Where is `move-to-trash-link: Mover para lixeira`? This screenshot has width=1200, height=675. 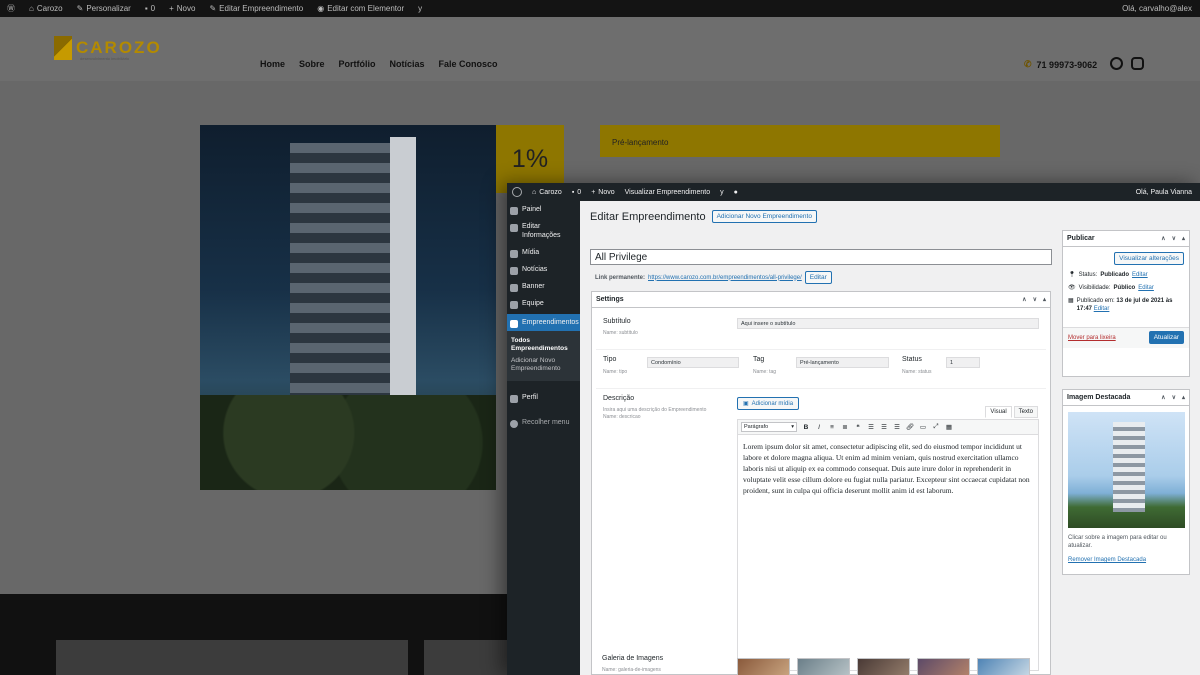 move-to-trash-link: Mover para lixeira is located at coordinates (1092, 338).